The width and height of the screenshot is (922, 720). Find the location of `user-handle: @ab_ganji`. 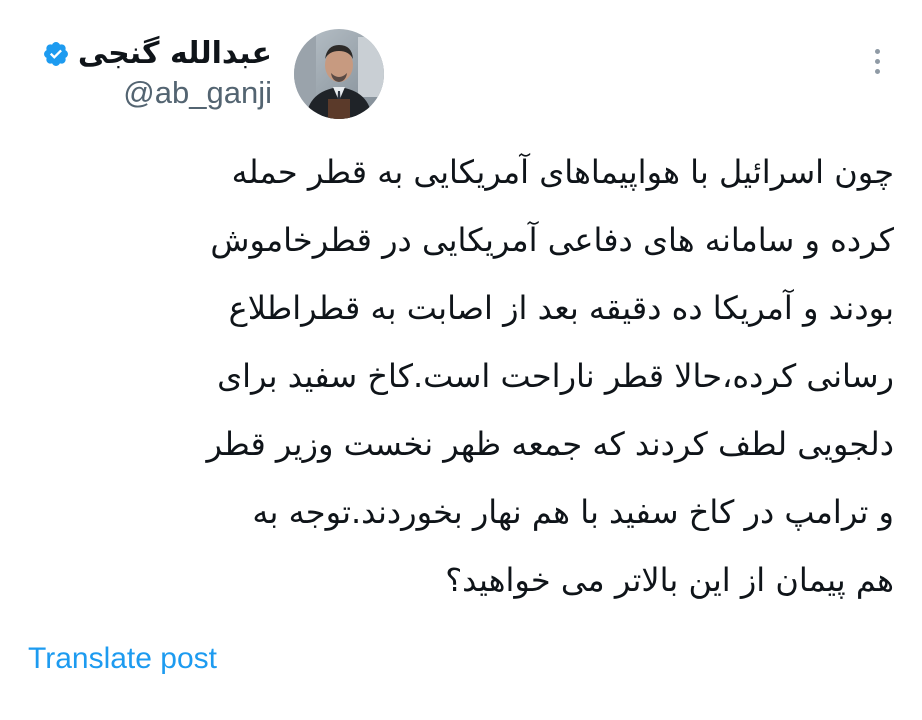

user-handle: @ab_ganji is located at coordinates (197, 93).